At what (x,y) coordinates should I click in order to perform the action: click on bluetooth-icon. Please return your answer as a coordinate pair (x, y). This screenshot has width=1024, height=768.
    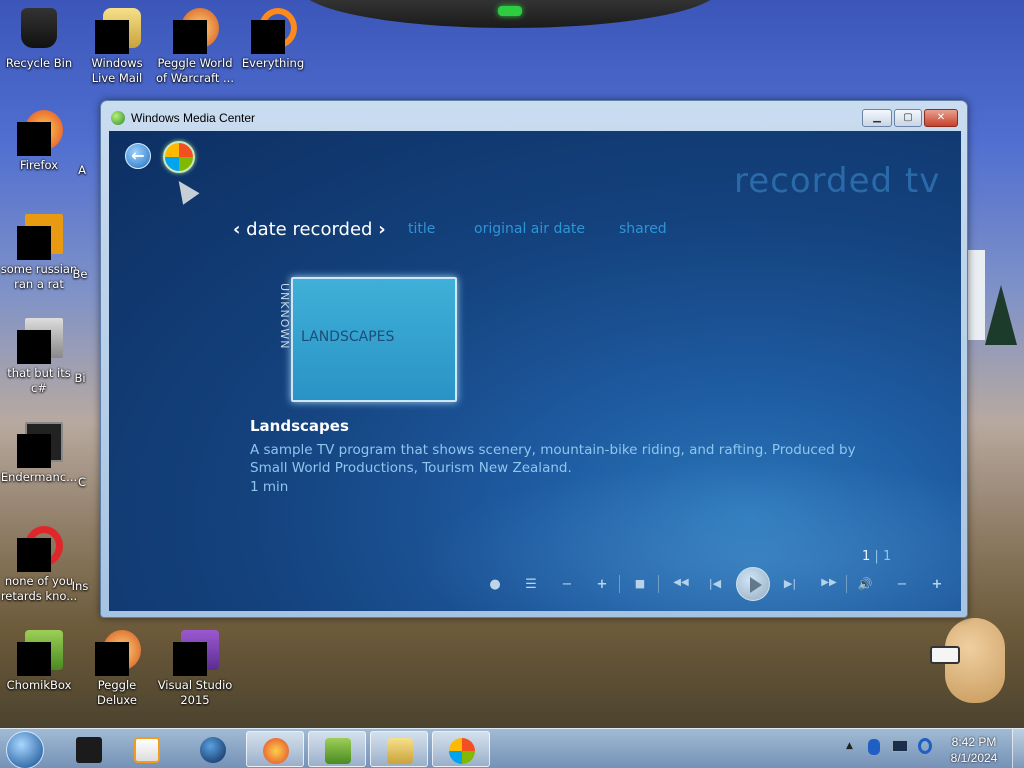
    Looking at the image, I should click on (874, 747).